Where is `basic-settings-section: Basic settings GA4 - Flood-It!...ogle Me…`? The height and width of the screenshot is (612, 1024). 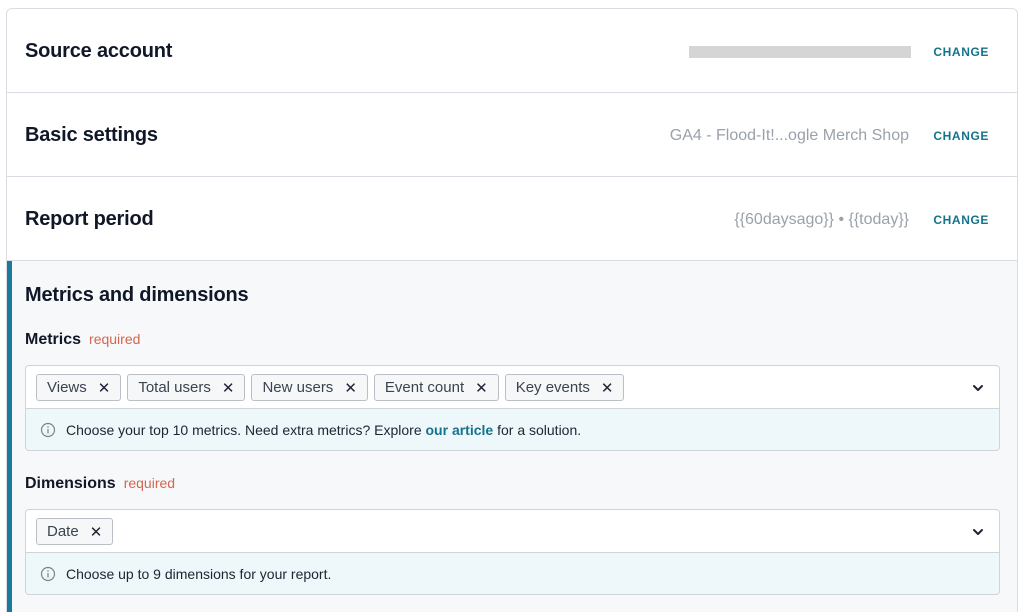
basic-settings-section: Basic settings GA4 - Flood-It!...ogle Me… is located at coordinates (512, 135).